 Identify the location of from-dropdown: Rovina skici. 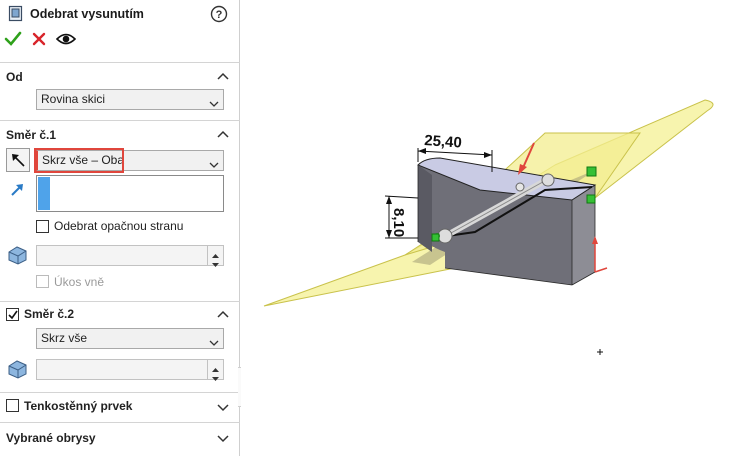
(130, 99).